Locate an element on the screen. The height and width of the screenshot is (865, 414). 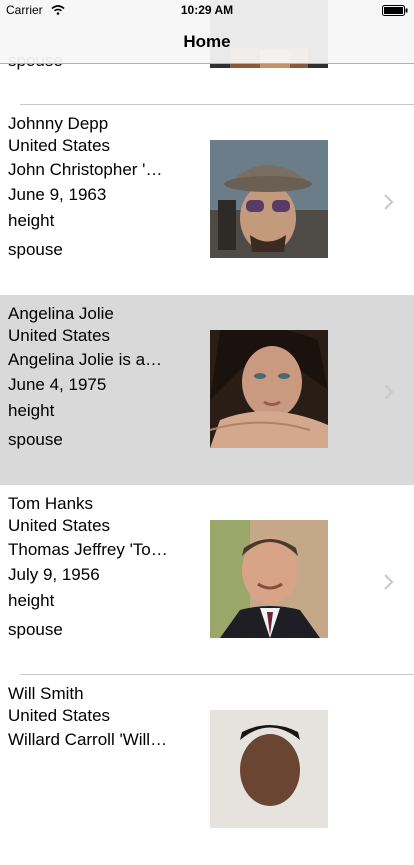
person-birthdate: July 9, 1956 is located at coordinates (54, 574).